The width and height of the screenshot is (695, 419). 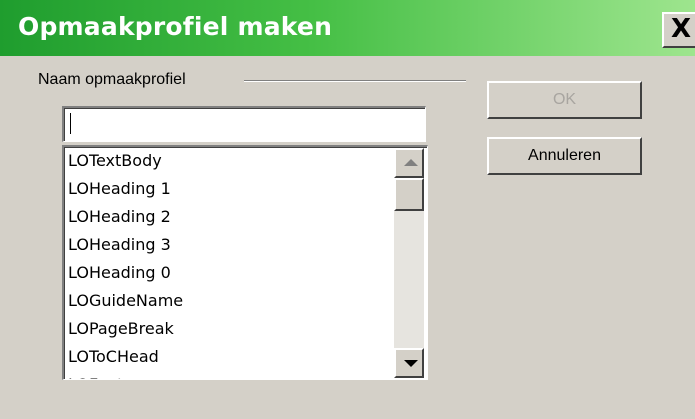 I want to click on close-button: X, so click(x=678, y=30).